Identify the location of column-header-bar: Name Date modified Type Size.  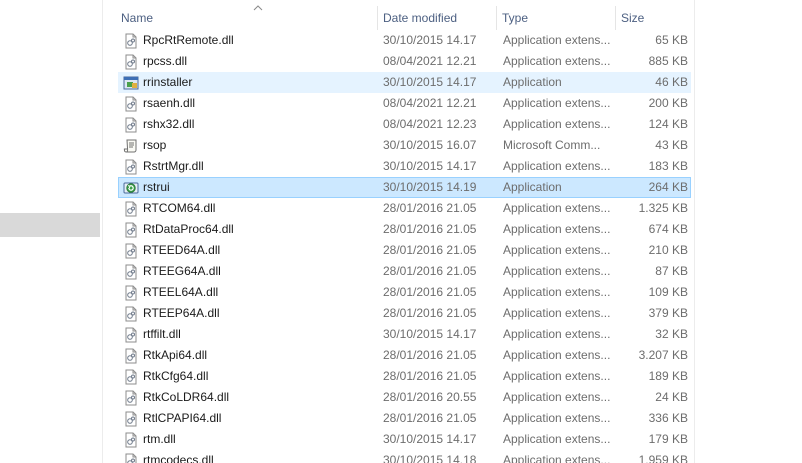
(399, 17).